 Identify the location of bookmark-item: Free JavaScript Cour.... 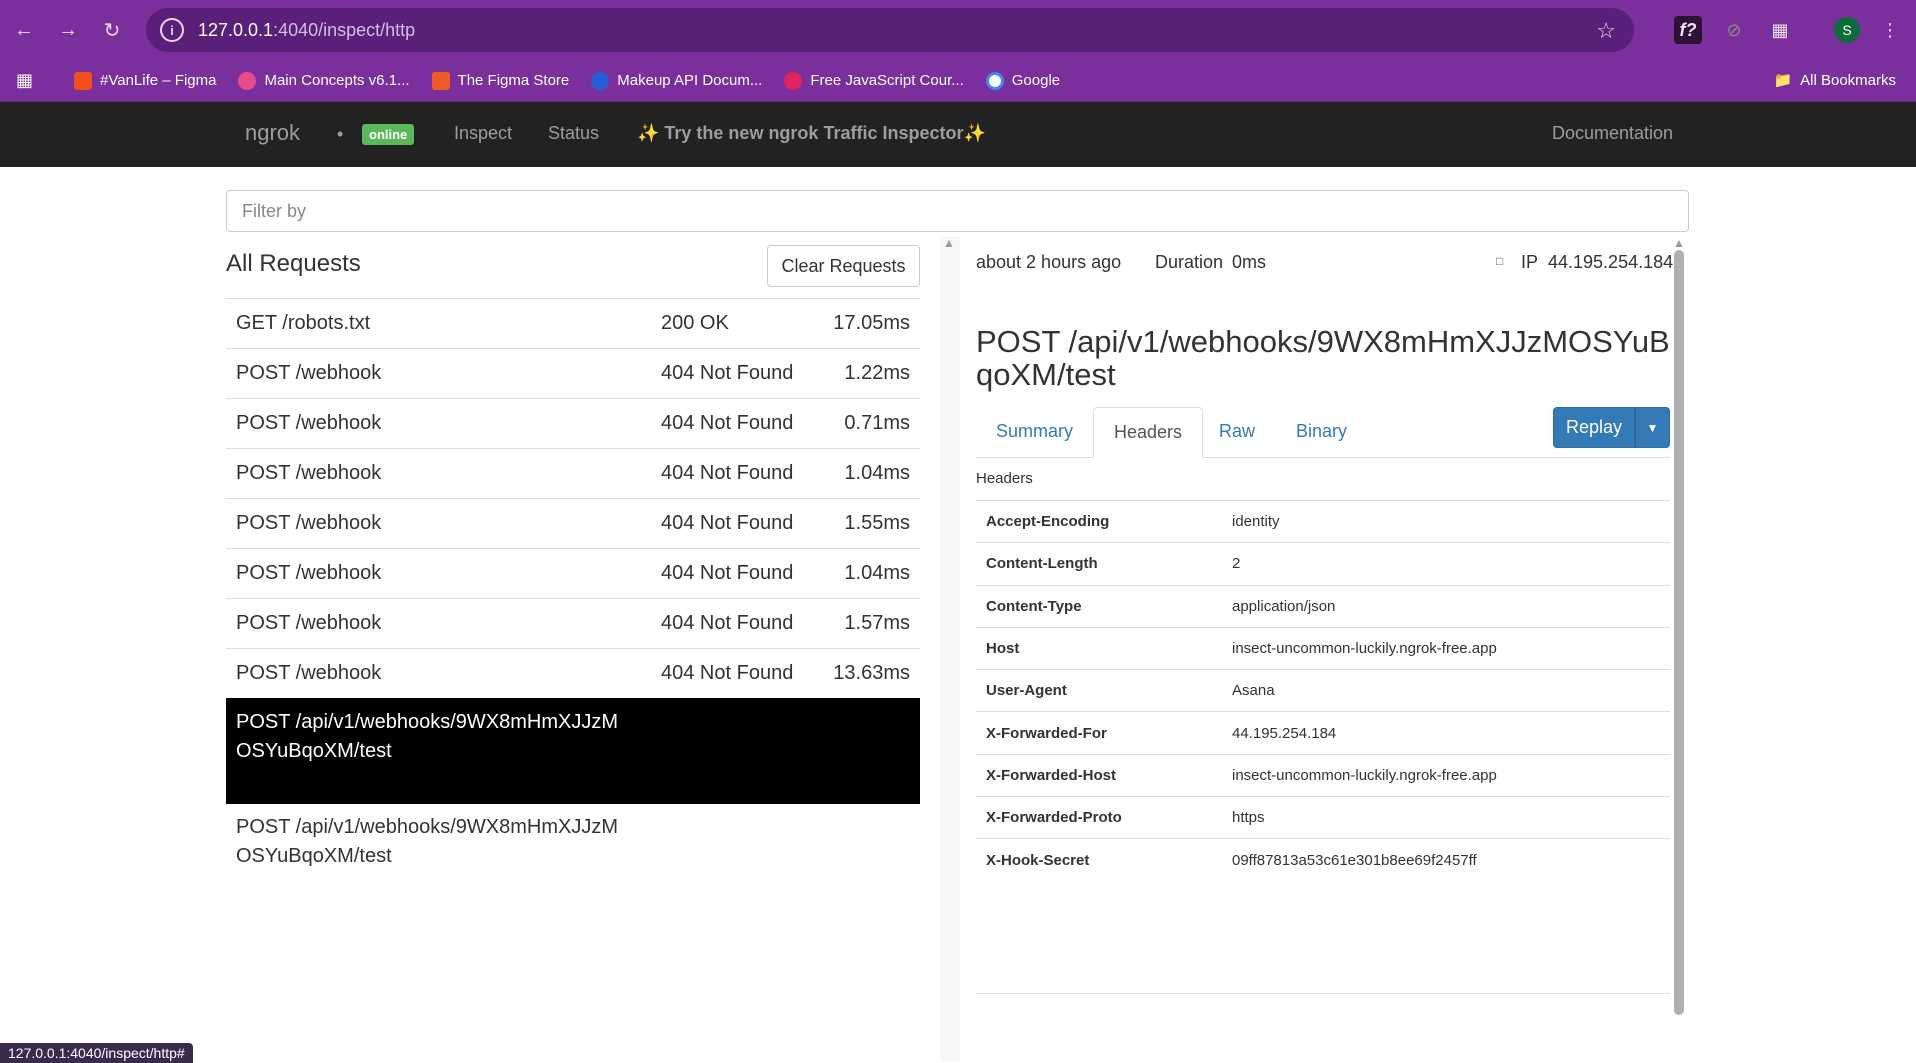
(874, 80).